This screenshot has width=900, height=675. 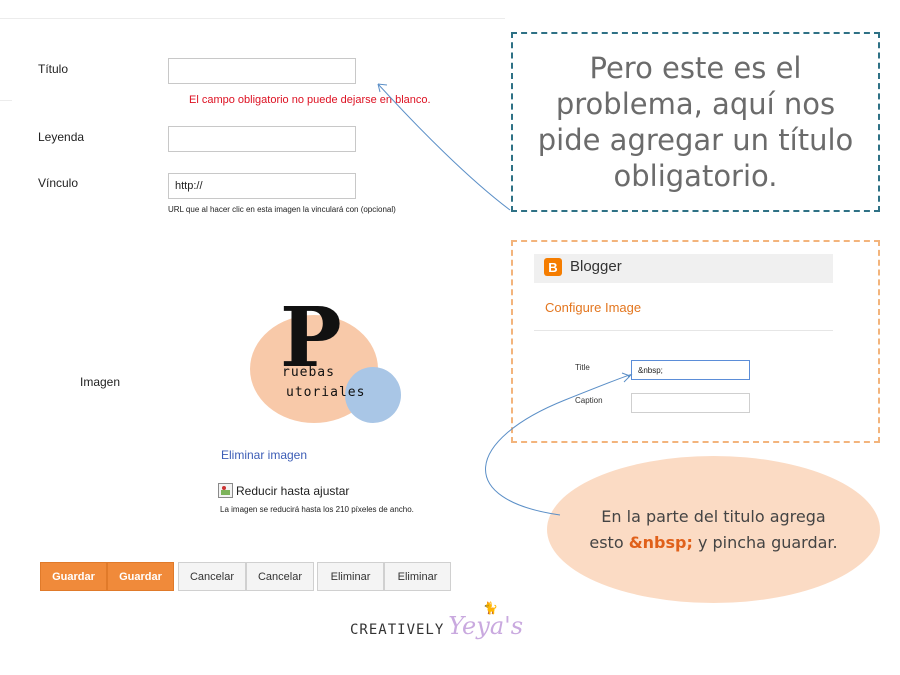 What do you see at coordinates (53, 69) in the screenshot?
I see `title-label: Título` at bounding box center [53, 69].